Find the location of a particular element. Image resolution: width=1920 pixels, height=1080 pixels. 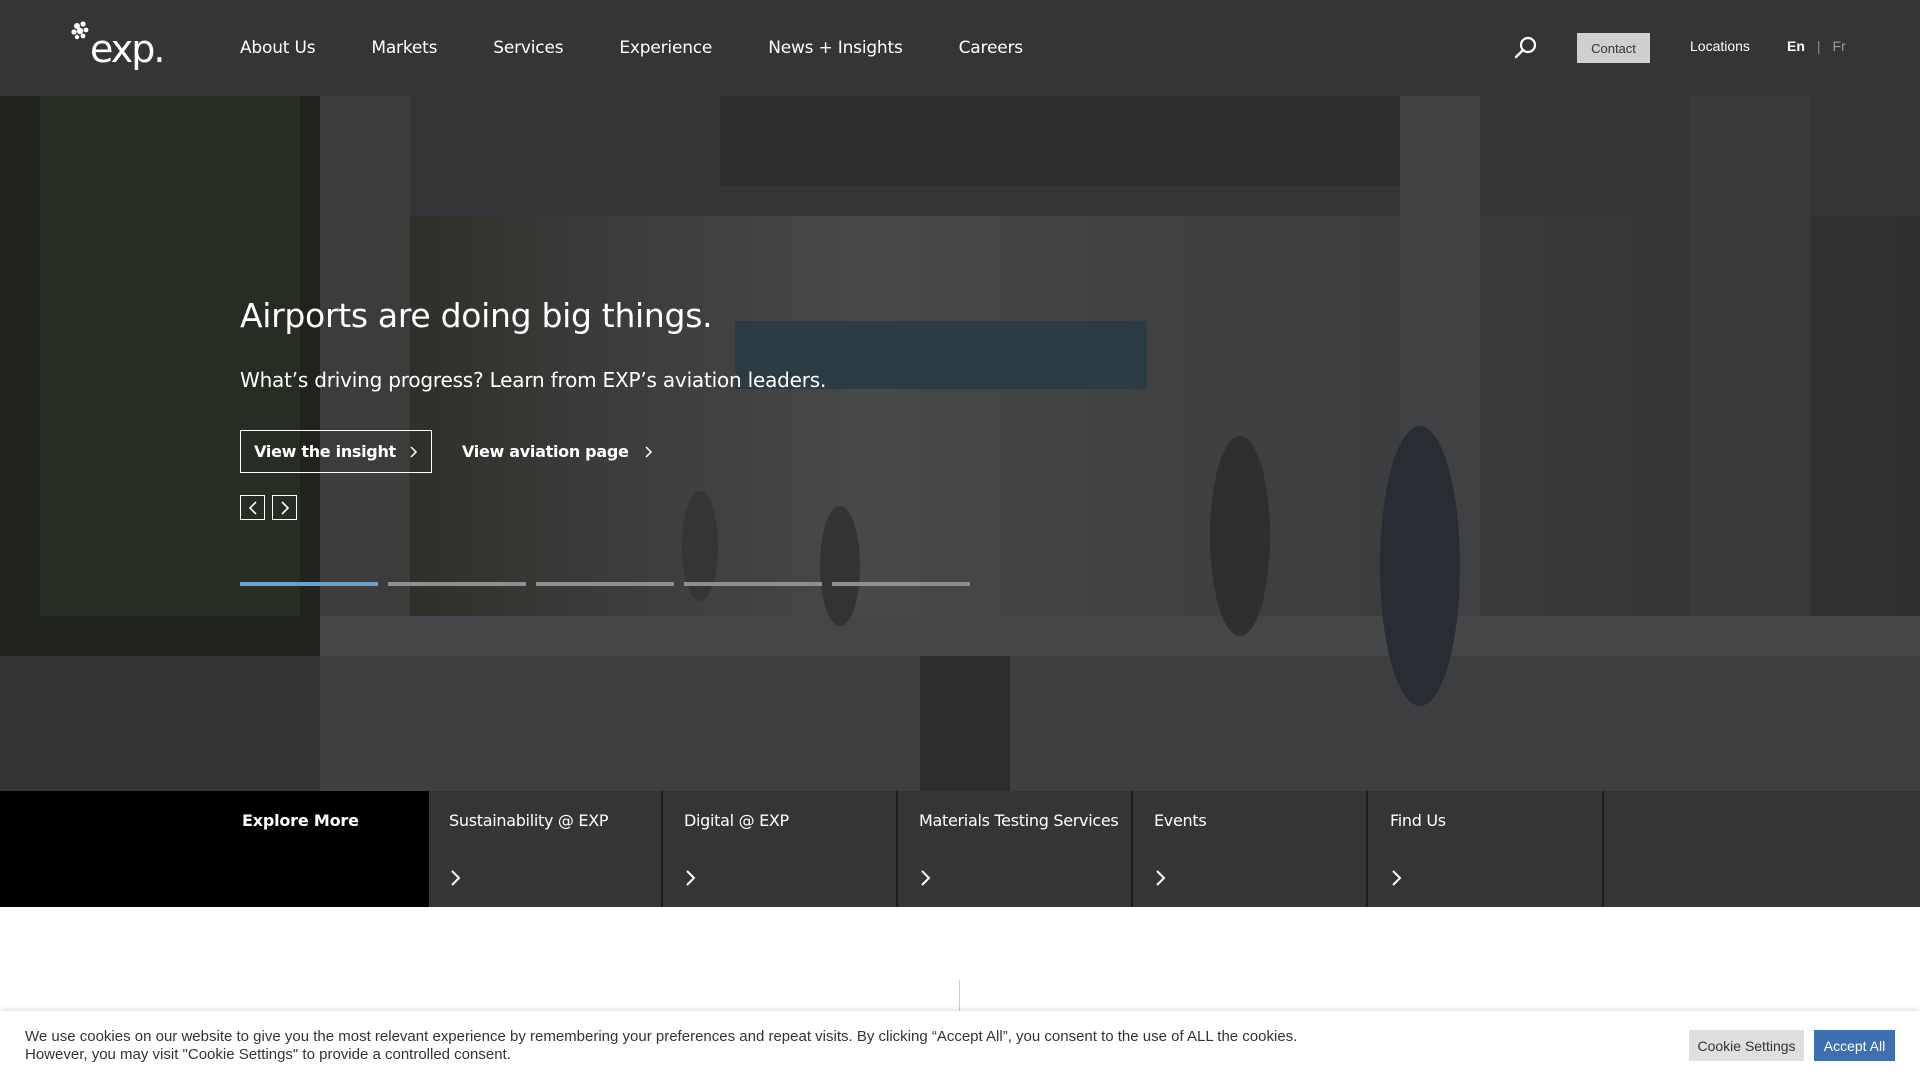

exp-logo-mark: exp. is located at coordinates (118, 46).